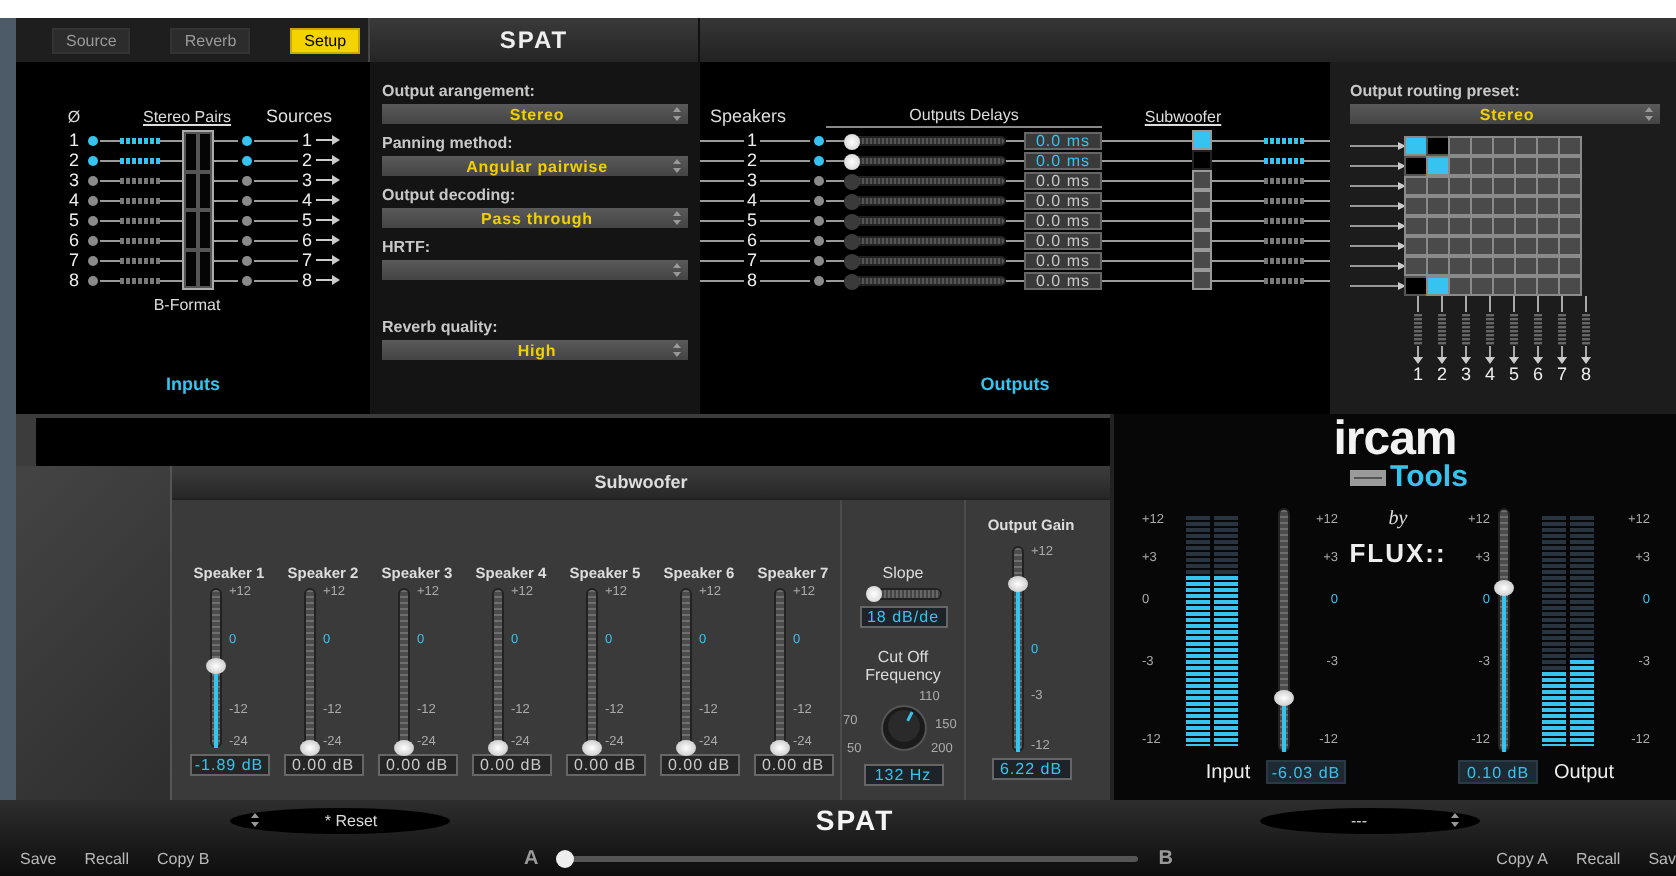 This screenshot has width=1676, height=876. Describe the element at coordinates (1522, 858) in the screenshot. I see `preset-button: Copy A` at that location.